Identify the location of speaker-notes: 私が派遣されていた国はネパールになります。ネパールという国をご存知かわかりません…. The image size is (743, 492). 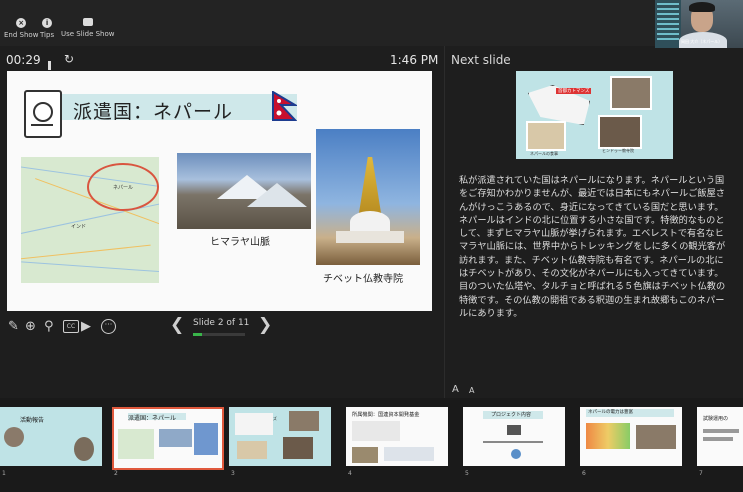
(595, 247).